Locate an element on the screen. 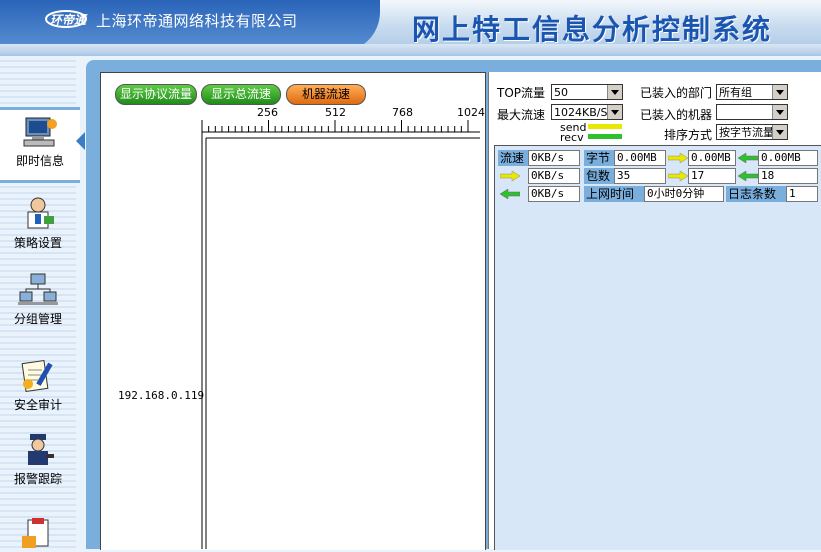 The image size is (821, 552). scale-ticks is located at coordinates (335, 126).